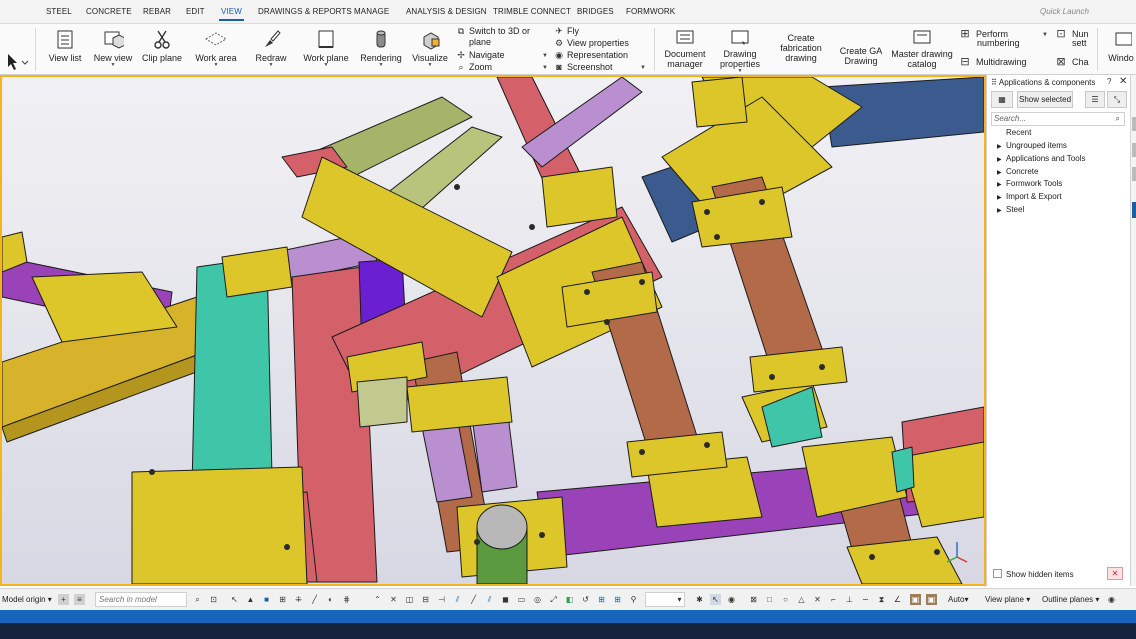 The image size is (1136, 639). Describe the element at coordinates (157, 11) in the screenshot. I see `tab-rebar: REBAR` at that location.